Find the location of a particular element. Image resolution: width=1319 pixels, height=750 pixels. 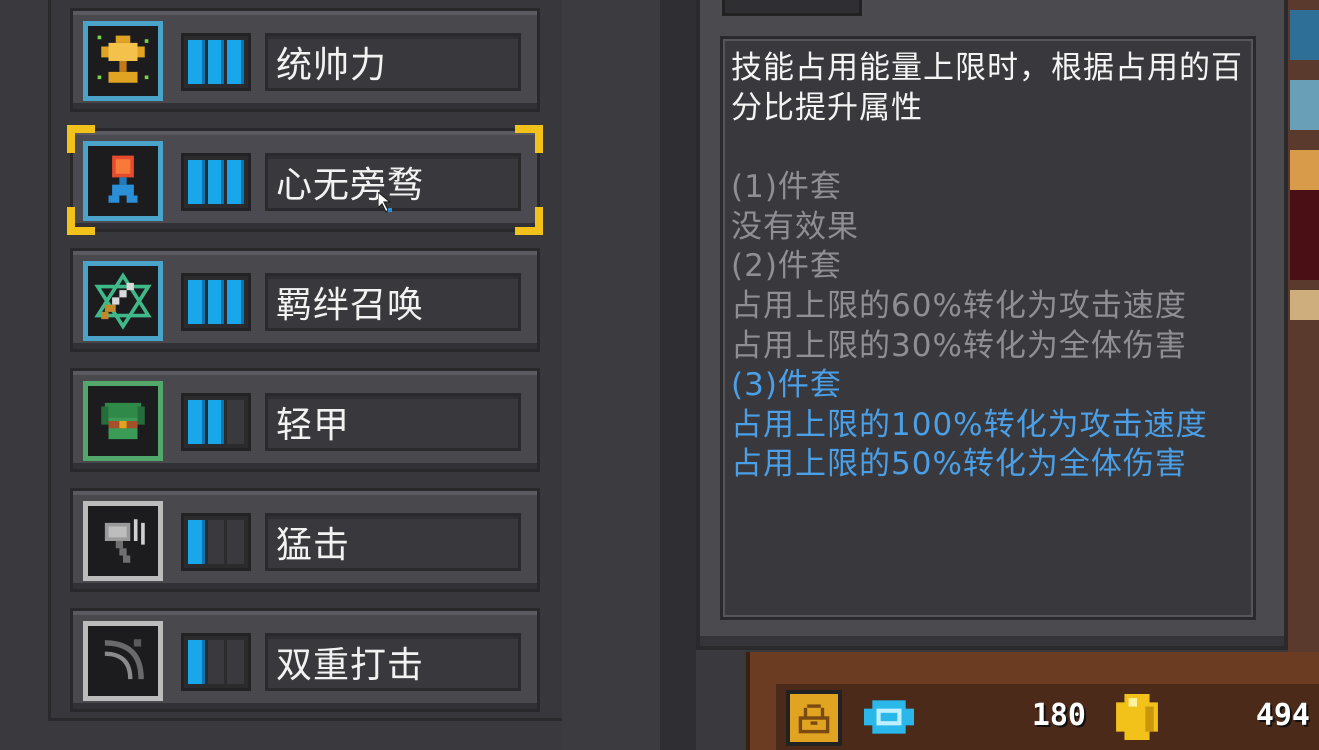

synergy-name: 猛击 is located at coordinates (393, 542).